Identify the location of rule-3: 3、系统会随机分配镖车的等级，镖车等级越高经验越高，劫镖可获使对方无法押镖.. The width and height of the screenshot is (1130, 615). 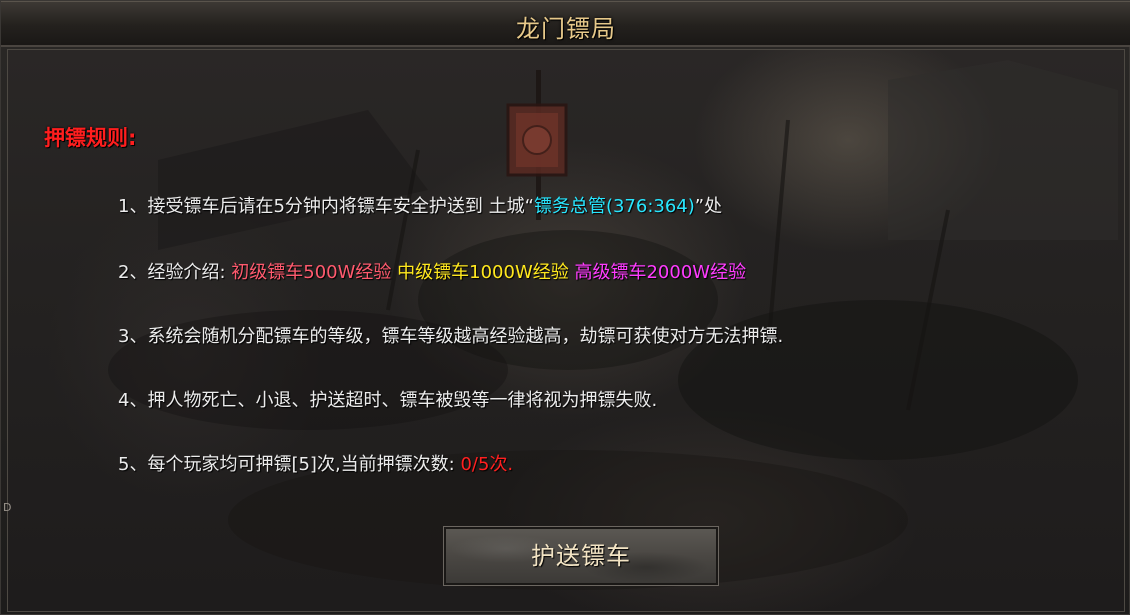
(451, 336).